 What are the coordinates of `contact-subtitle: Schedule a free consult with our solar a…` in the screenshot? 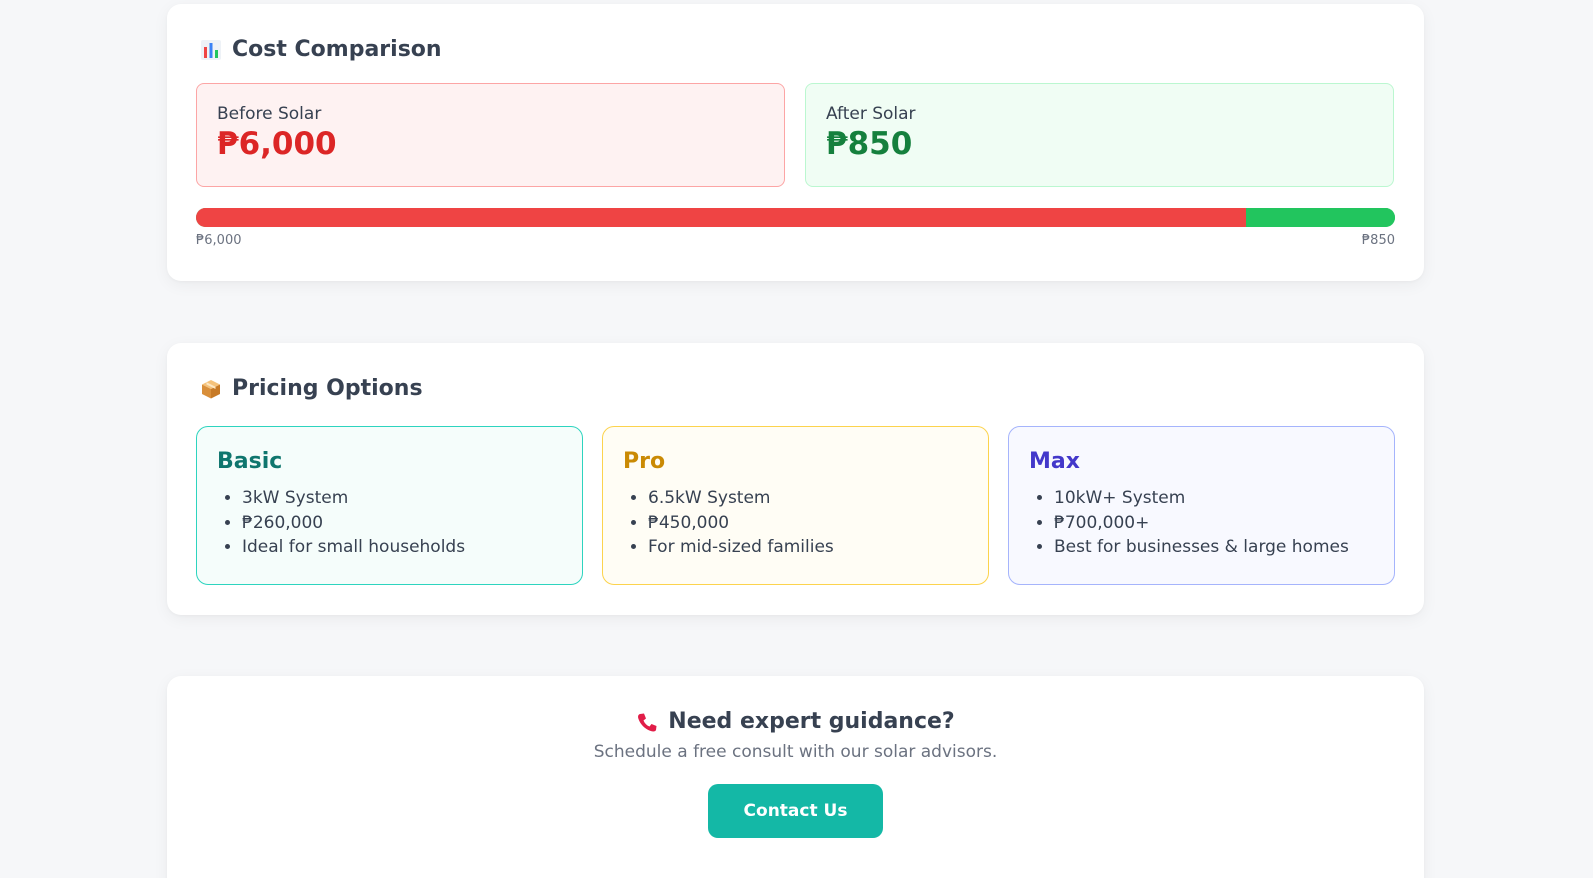 It's located at (795, 752).